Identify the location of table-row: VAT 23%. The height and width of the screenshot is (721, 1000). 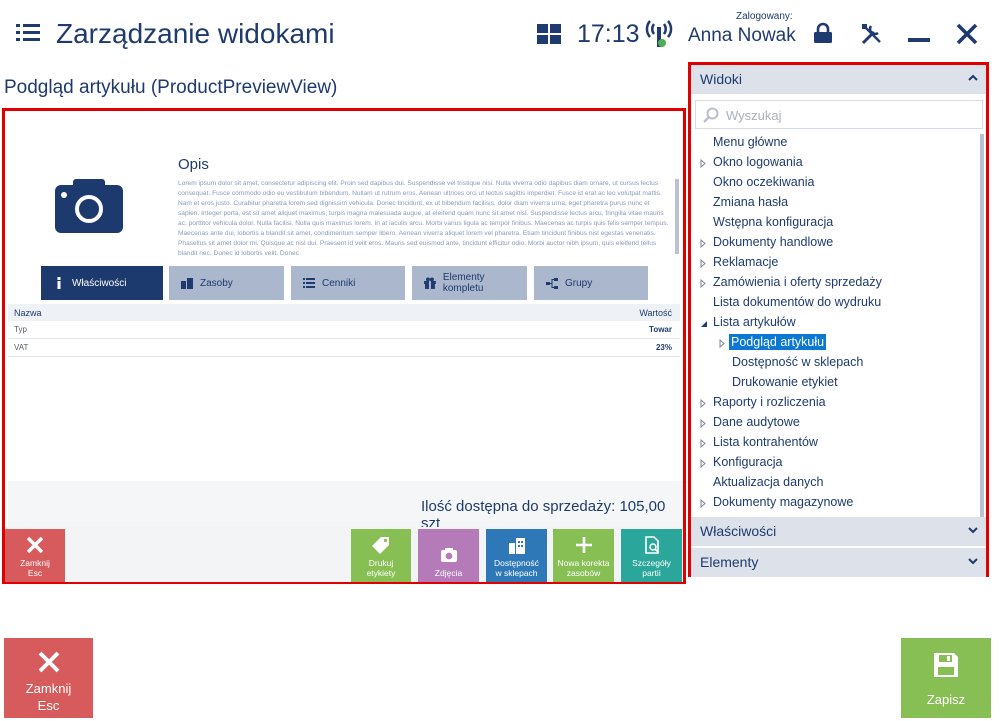
(344, 348).